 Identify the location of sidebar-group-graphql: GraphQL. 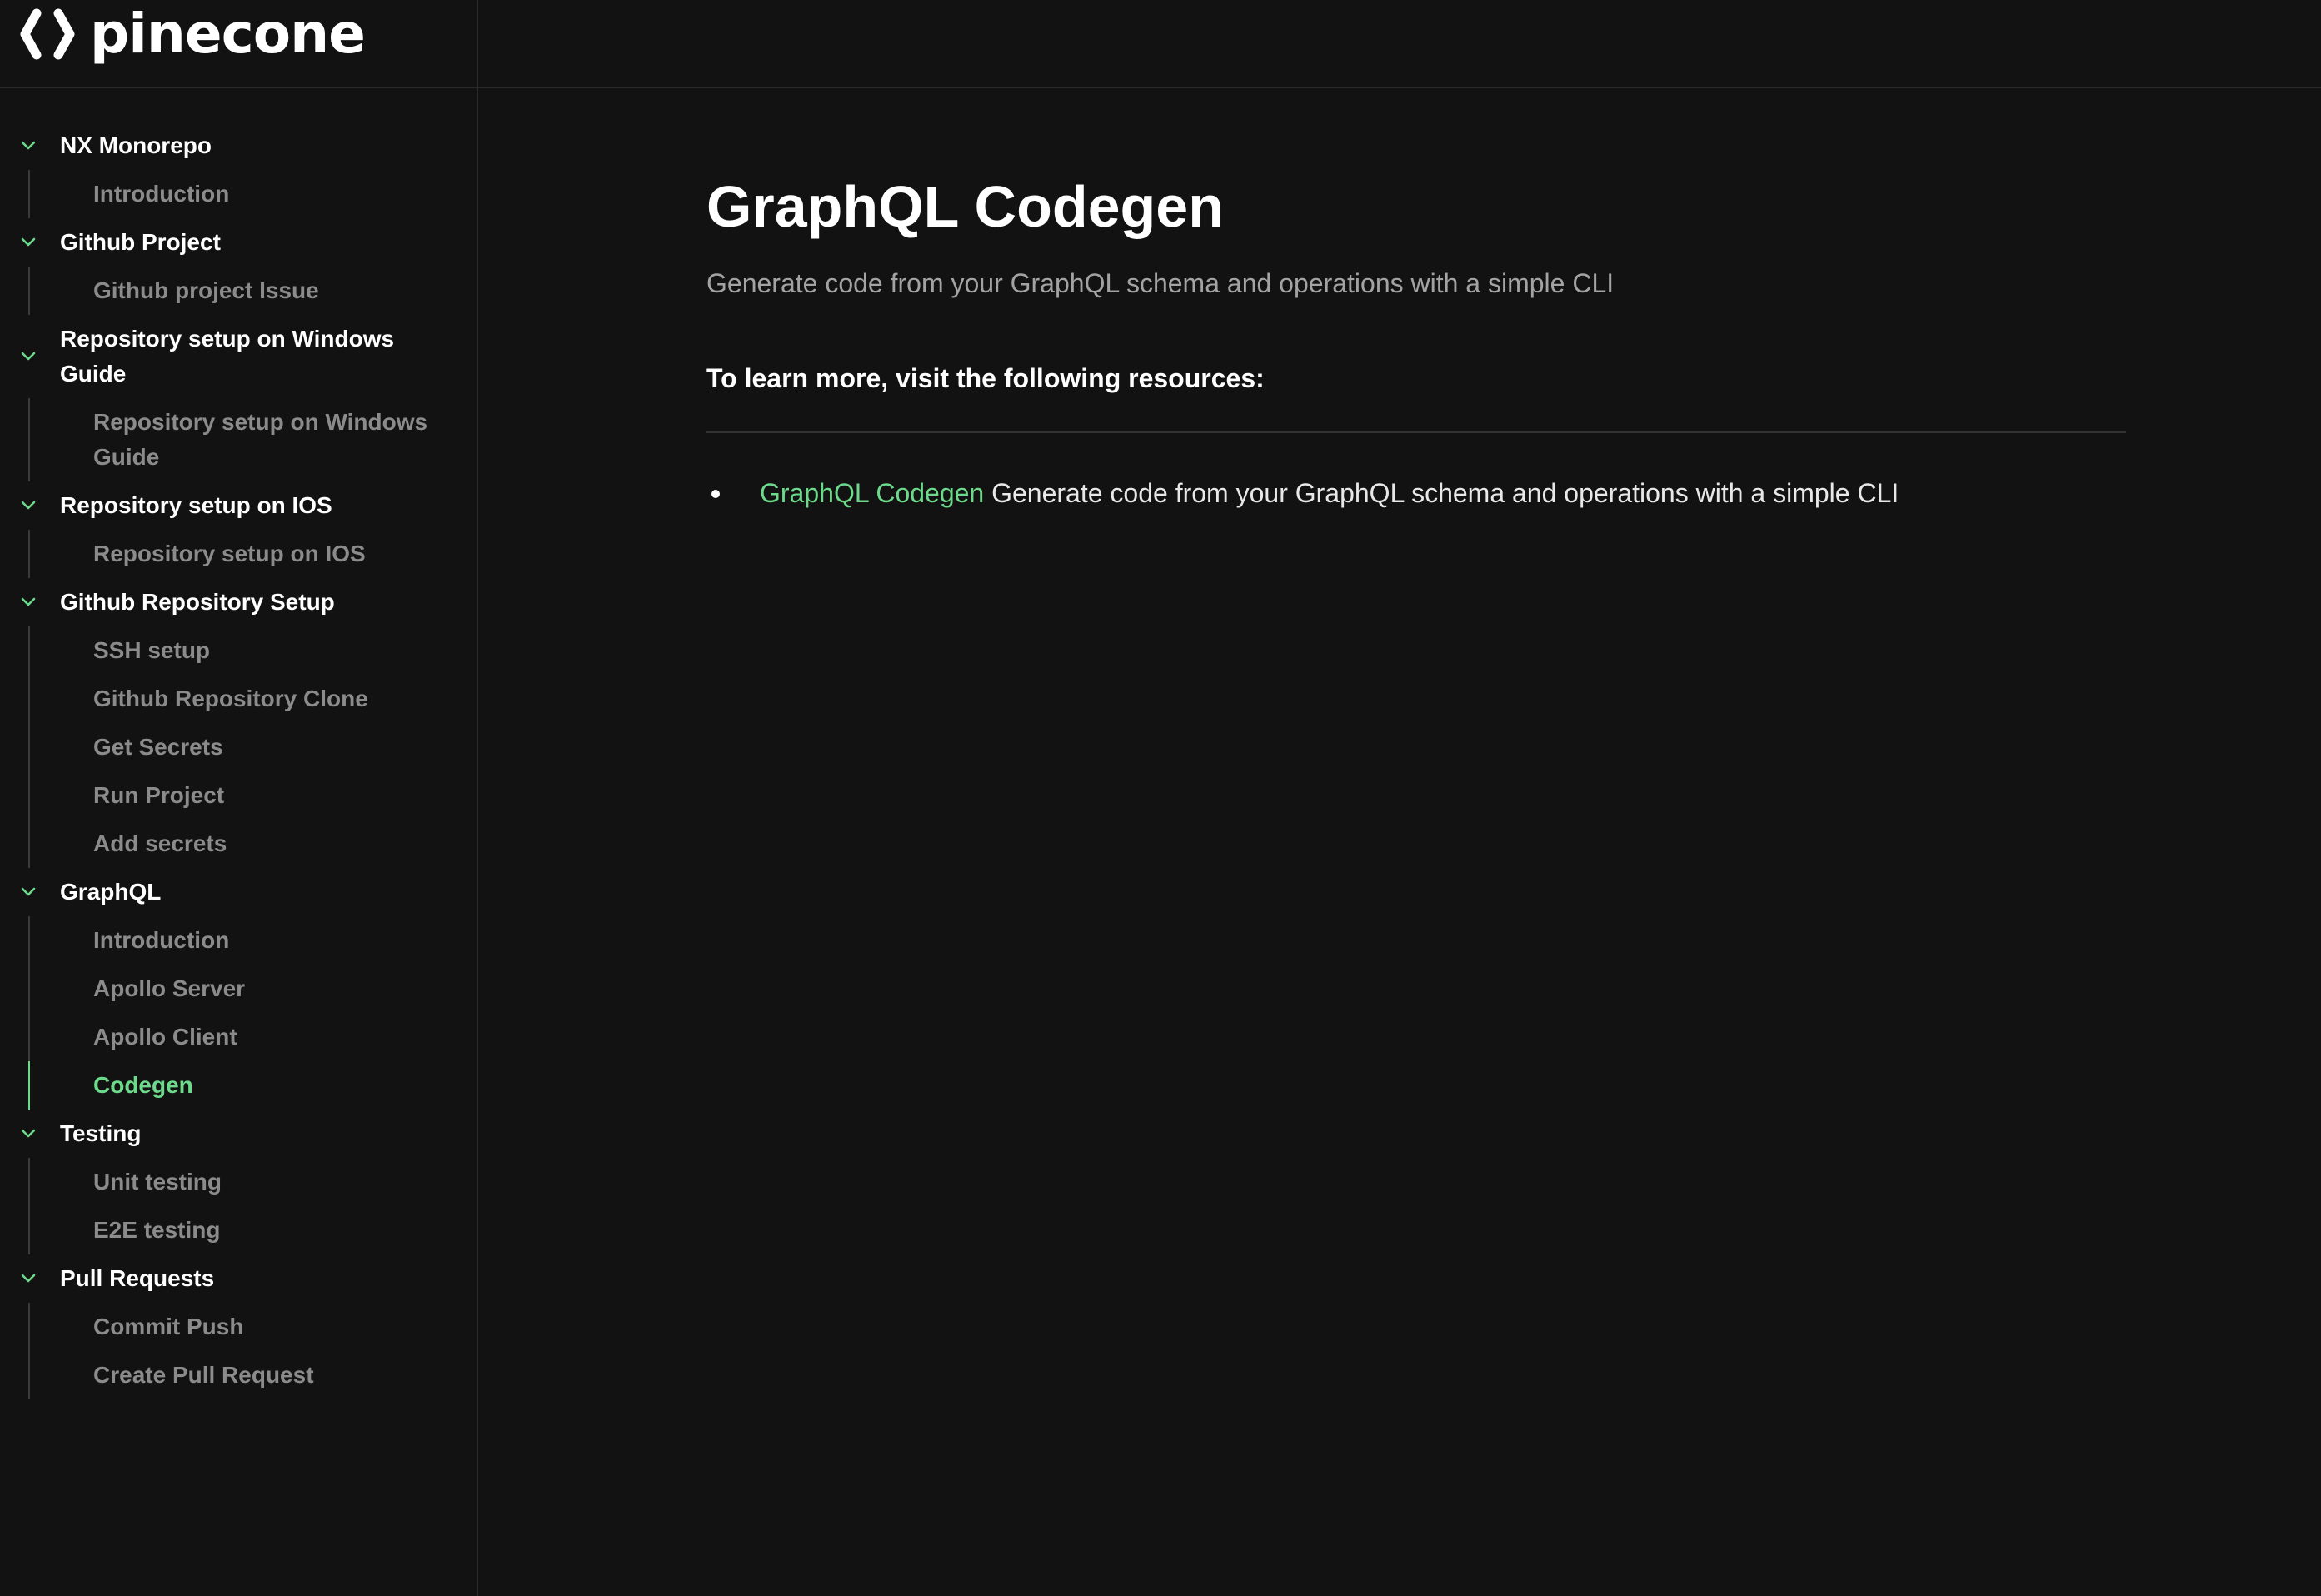
(238, 892).